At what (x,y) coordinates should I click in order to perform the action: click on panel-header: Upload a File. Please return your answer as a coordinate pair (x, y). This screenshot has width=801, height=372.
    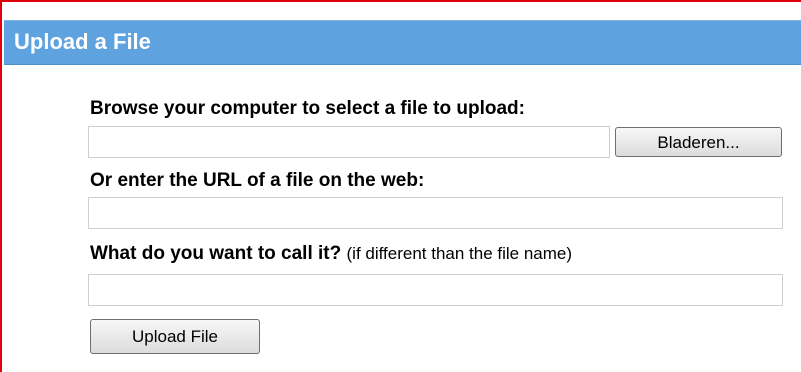
    Looking at the image, I should click on (402, 42).